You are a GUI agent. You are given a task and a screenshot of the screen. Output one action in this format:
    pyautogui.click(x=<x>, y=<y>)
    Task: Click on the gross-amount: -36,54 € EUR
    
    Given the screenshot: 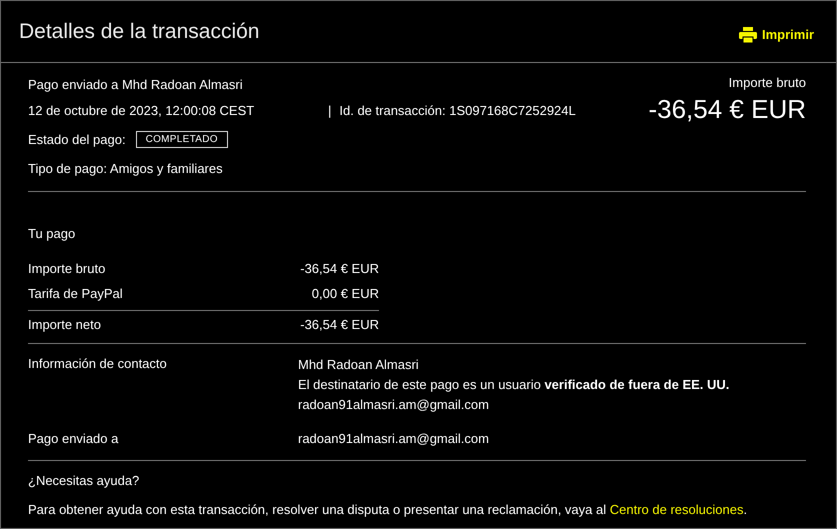 What is the action you would take?
    pyautogui.click(x=727, y=109)
    